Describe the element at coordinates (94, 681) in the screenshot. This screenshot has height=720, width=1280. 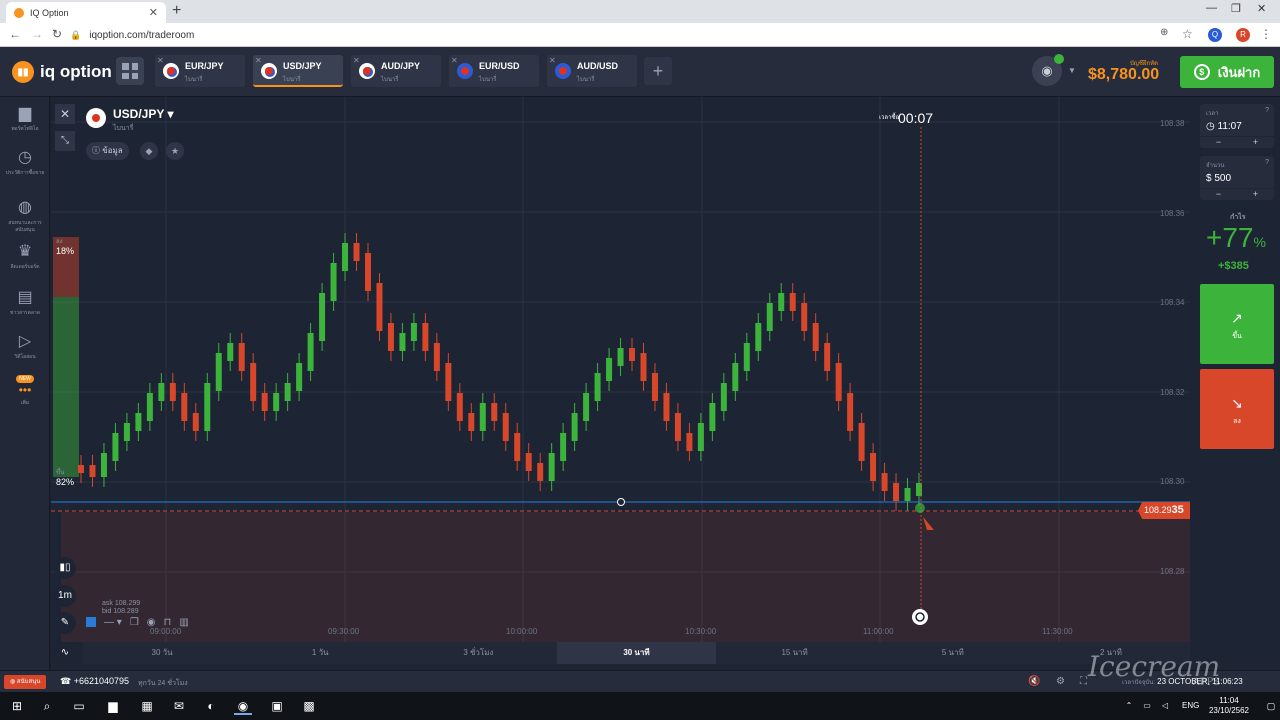
I see `phone-number: ☎ +6621040795` at that location.